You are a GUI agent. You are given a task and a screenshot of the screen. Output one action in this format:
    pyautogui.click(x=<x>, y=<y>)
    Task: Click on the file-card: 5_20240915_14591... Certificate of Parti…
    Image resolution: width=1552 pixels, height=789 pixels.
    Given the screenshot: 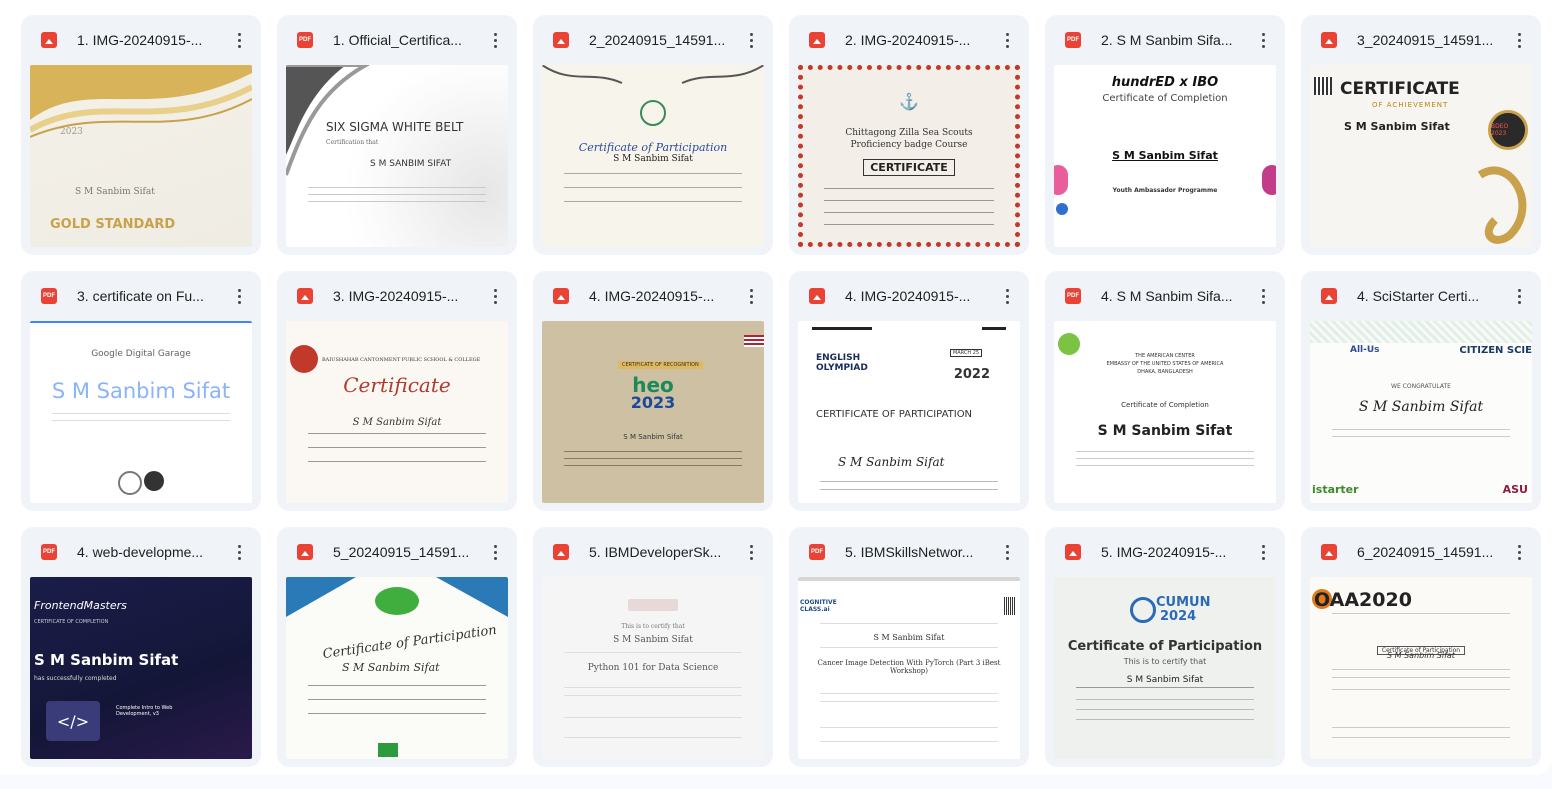 What is the action you would take?
    pyautogui.click(x=397, y=647)
    